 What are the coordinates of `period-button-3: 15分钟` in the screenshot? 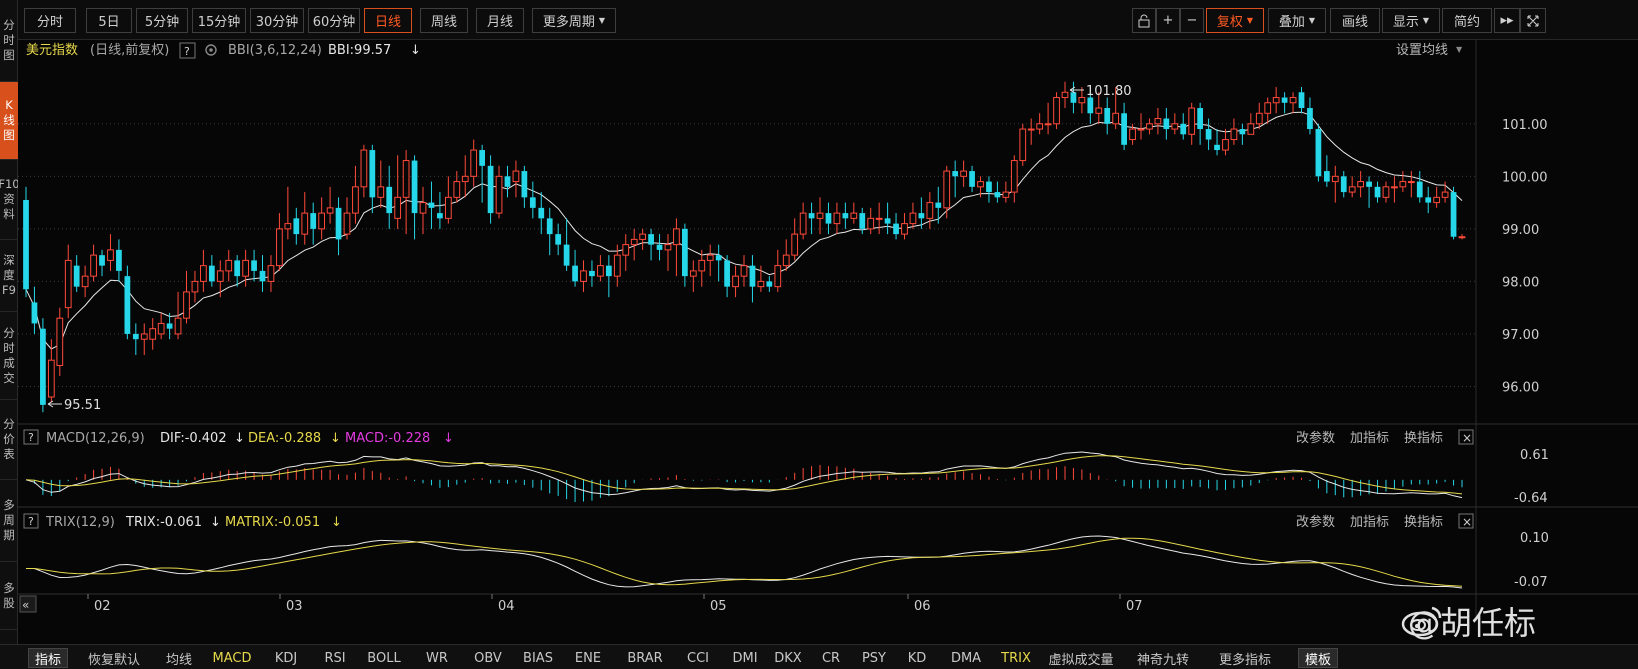 It's located at (219, 20).